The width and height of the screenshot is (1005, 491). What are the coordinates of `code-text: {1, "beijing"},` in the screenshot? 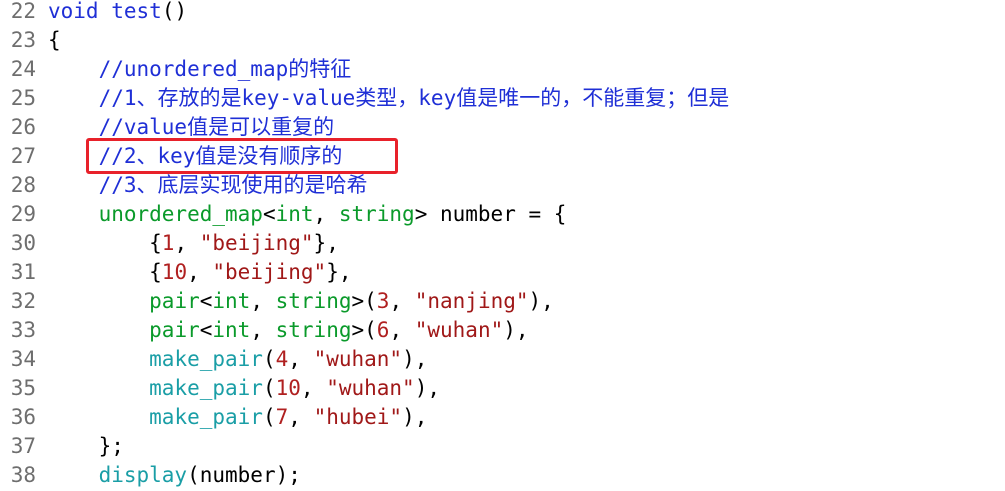 It's located at (193, 243).